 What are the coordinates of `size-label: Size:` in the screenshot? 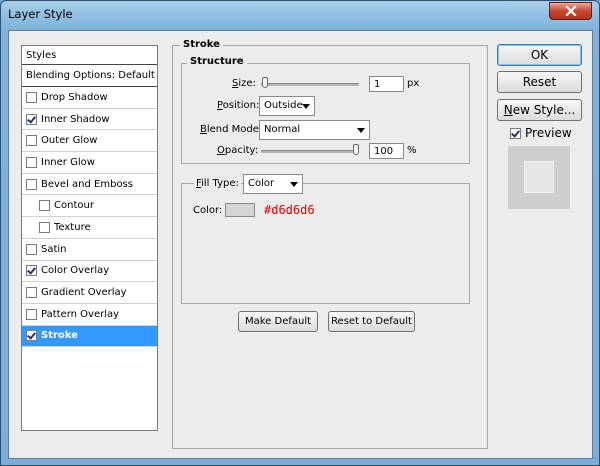 It's located at (244, 83).